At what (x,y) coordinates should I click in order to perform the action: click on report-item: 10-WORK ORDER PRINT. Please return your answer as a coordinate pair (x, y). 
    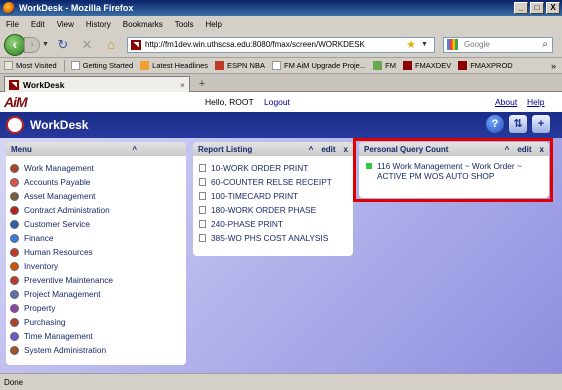
    Looking at the image, I should click on (273, 168).